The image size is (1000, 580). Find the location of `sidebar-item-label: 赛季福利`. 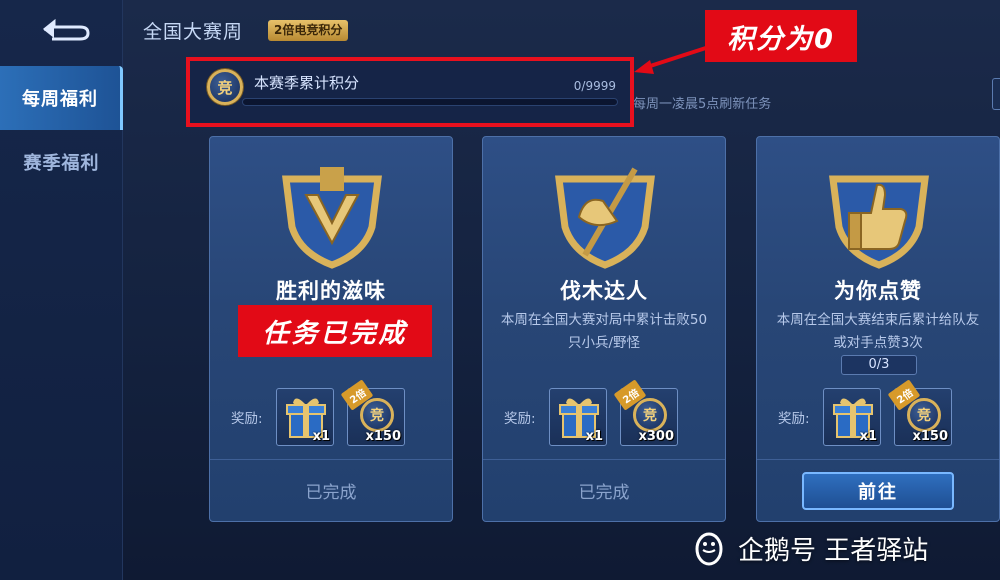

sidebar-item-label: 赛季福利 is located at coordinates (61, 163).